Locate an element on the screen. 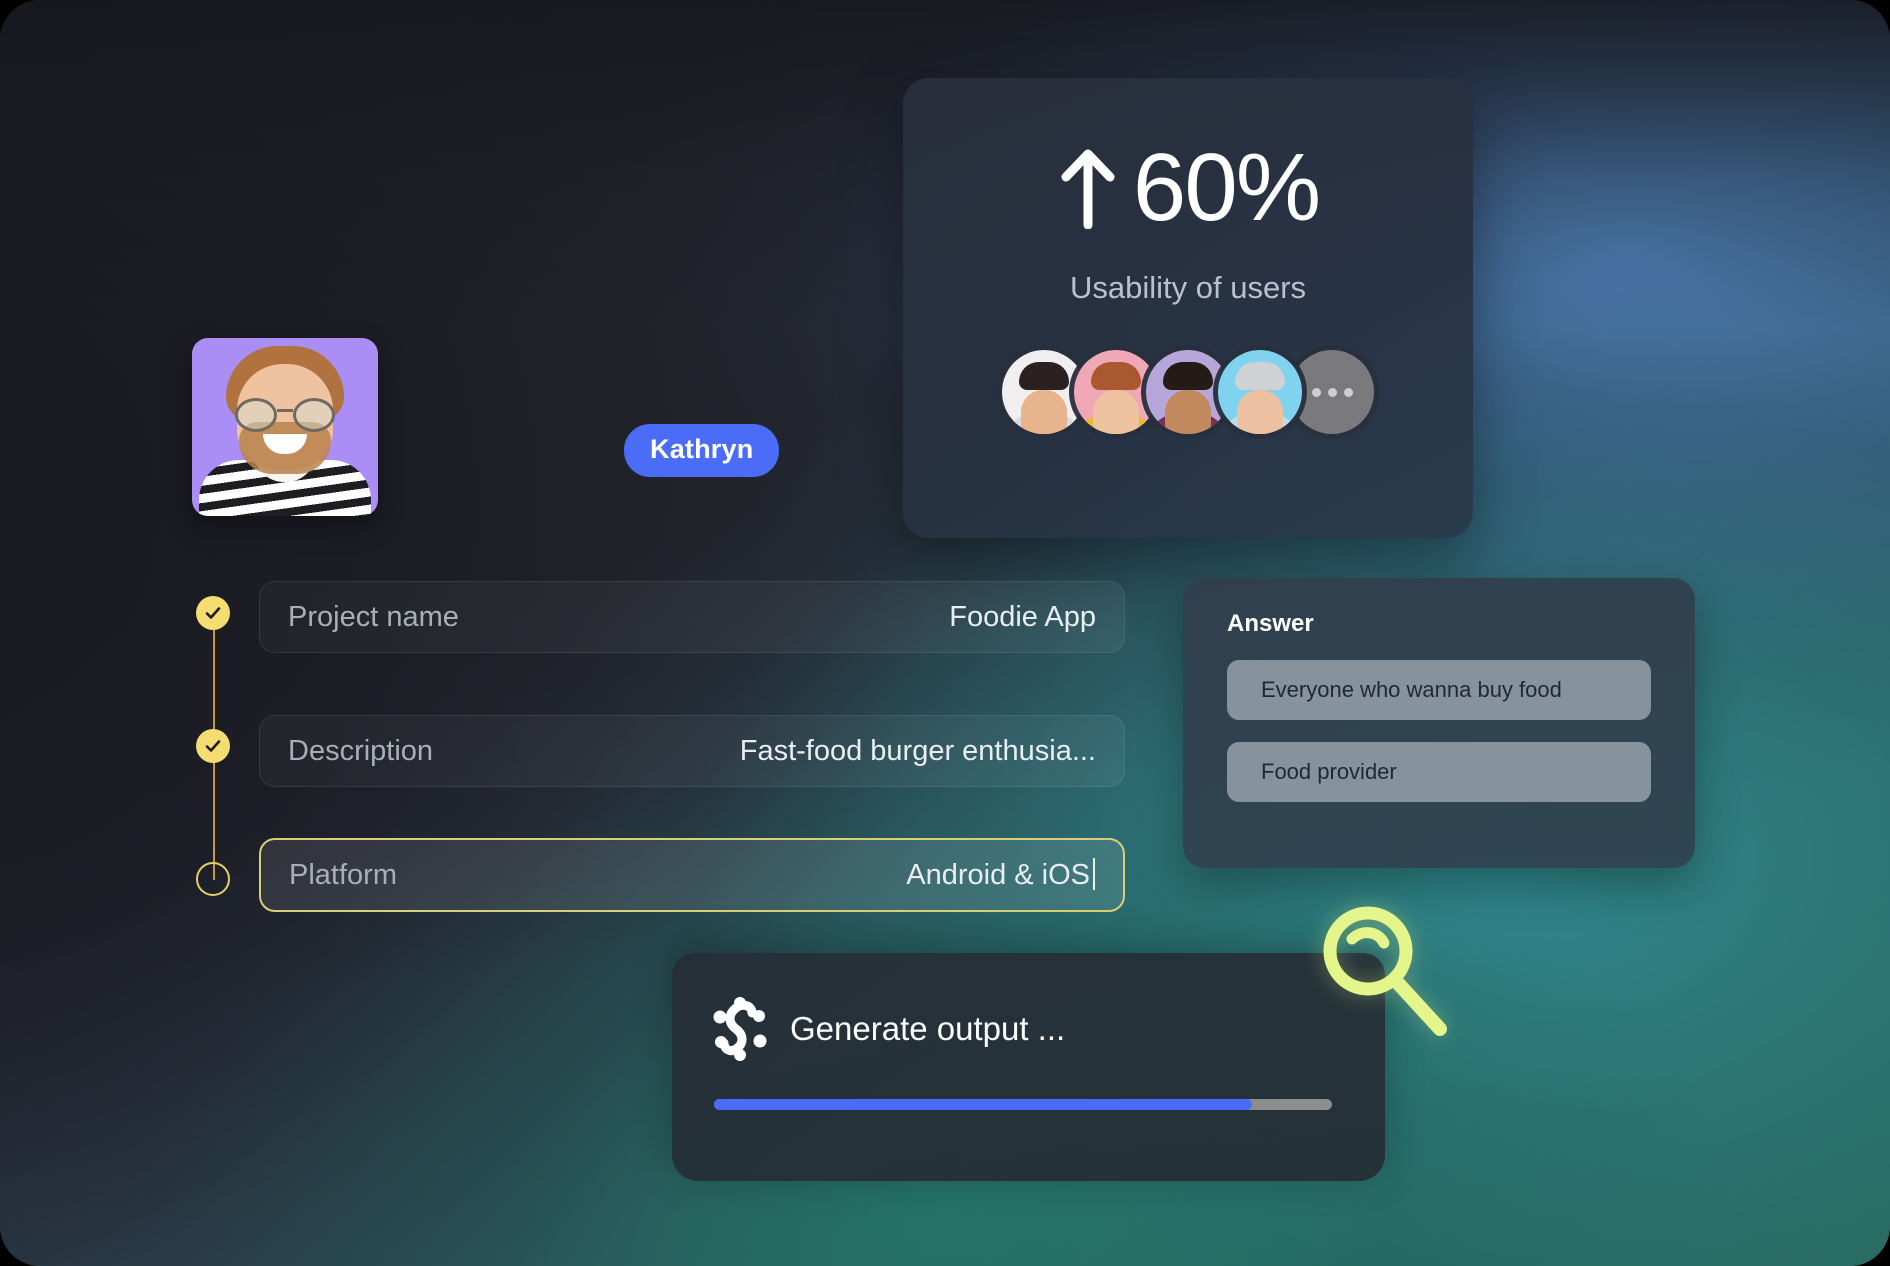  timeline-step-3-pending is located at coordinates (213, 879).